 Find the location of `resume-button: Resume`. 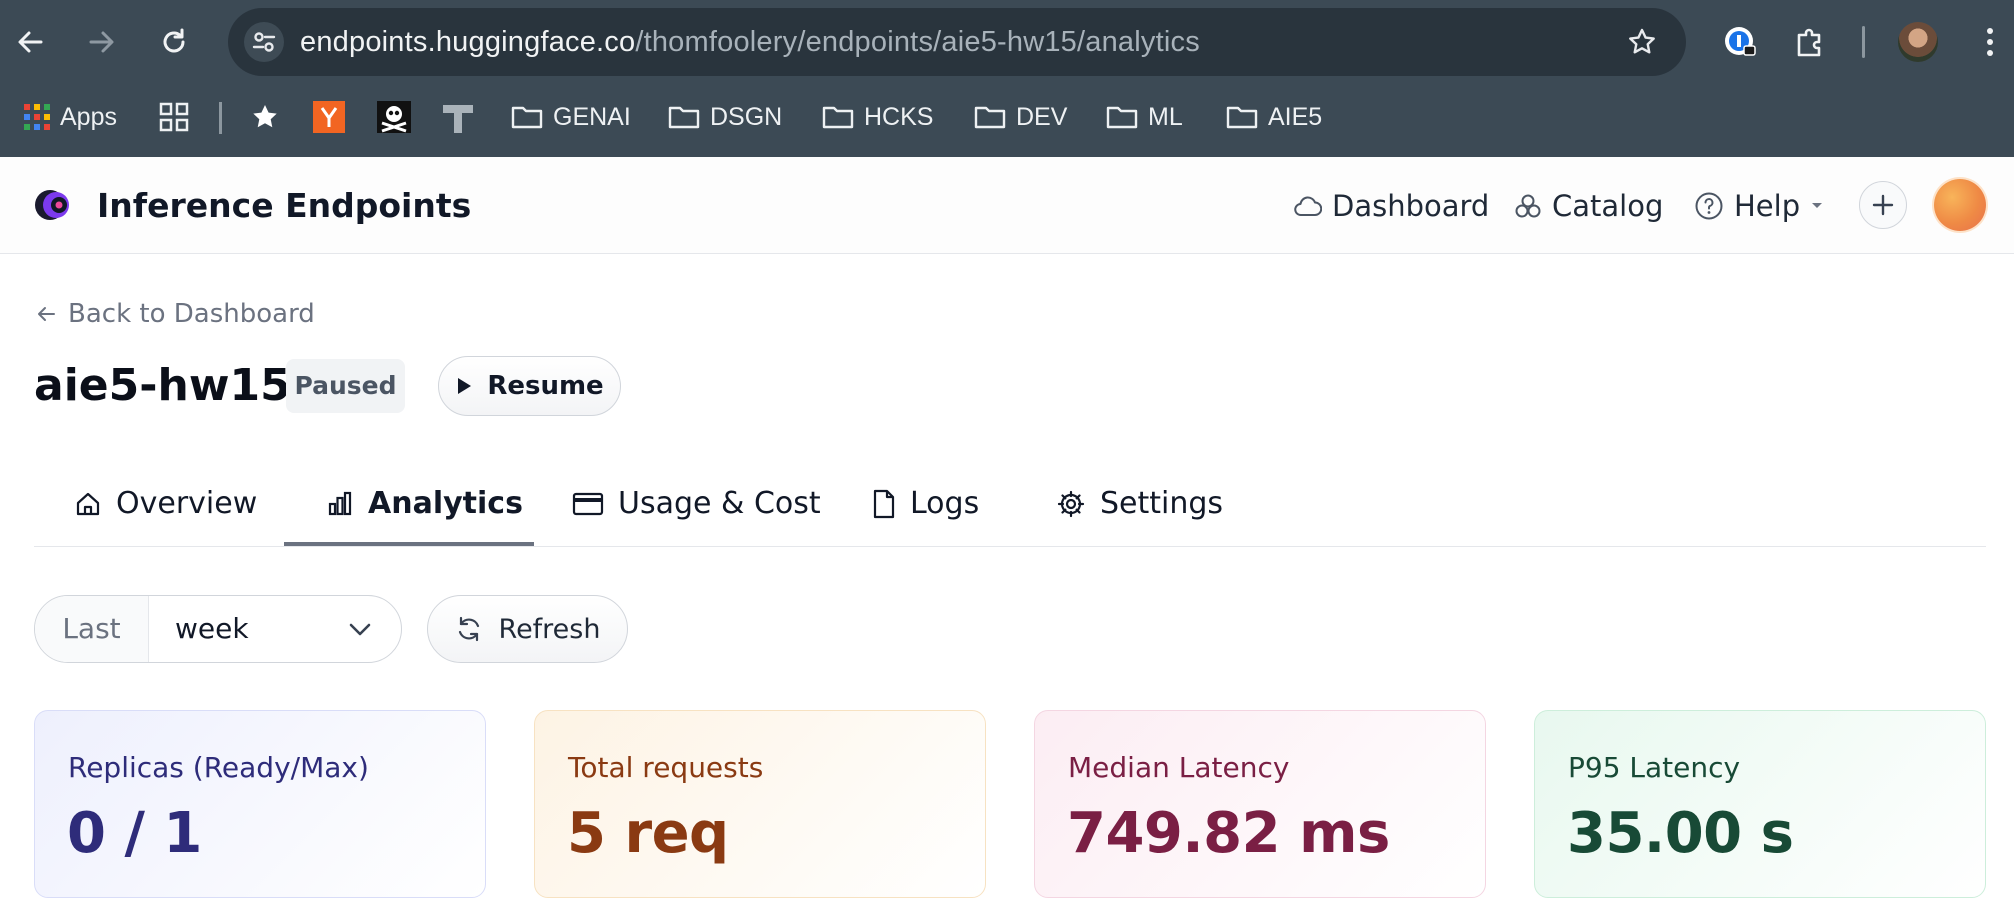

resume-button: Resume is located at coordinates (529, 386).